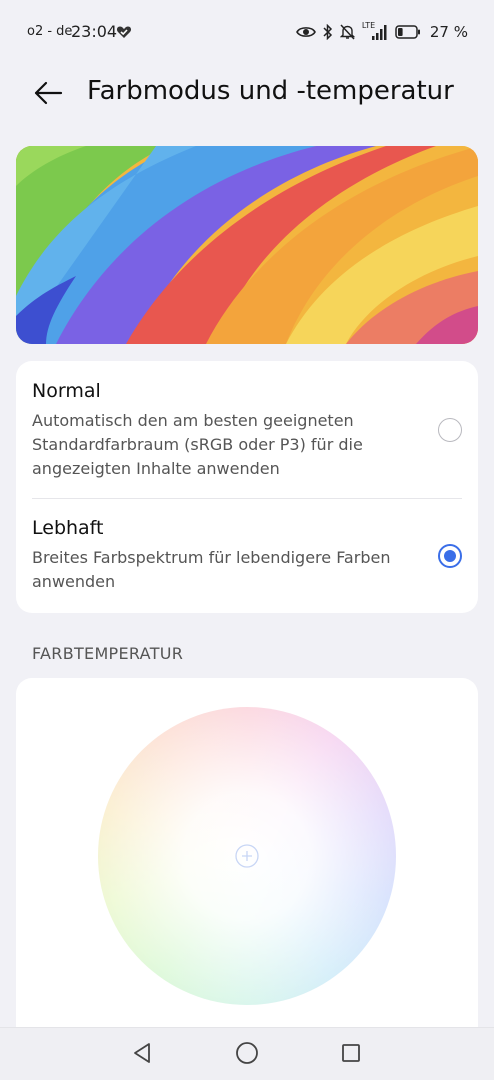 This screenshot has height=1080, width=494. I want to click on nav-back-button, so click(142, 1053).